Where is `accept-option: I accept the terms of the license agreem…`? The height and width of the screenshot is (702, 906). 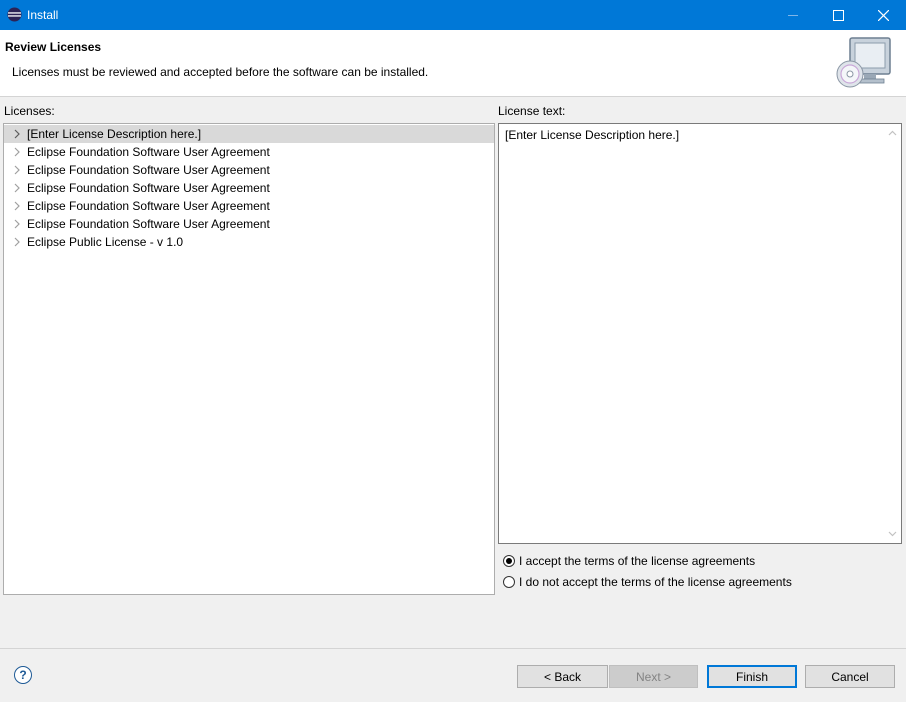
accept-option: I accept the terms of the license agreem… is located at coordinates (629, 561).